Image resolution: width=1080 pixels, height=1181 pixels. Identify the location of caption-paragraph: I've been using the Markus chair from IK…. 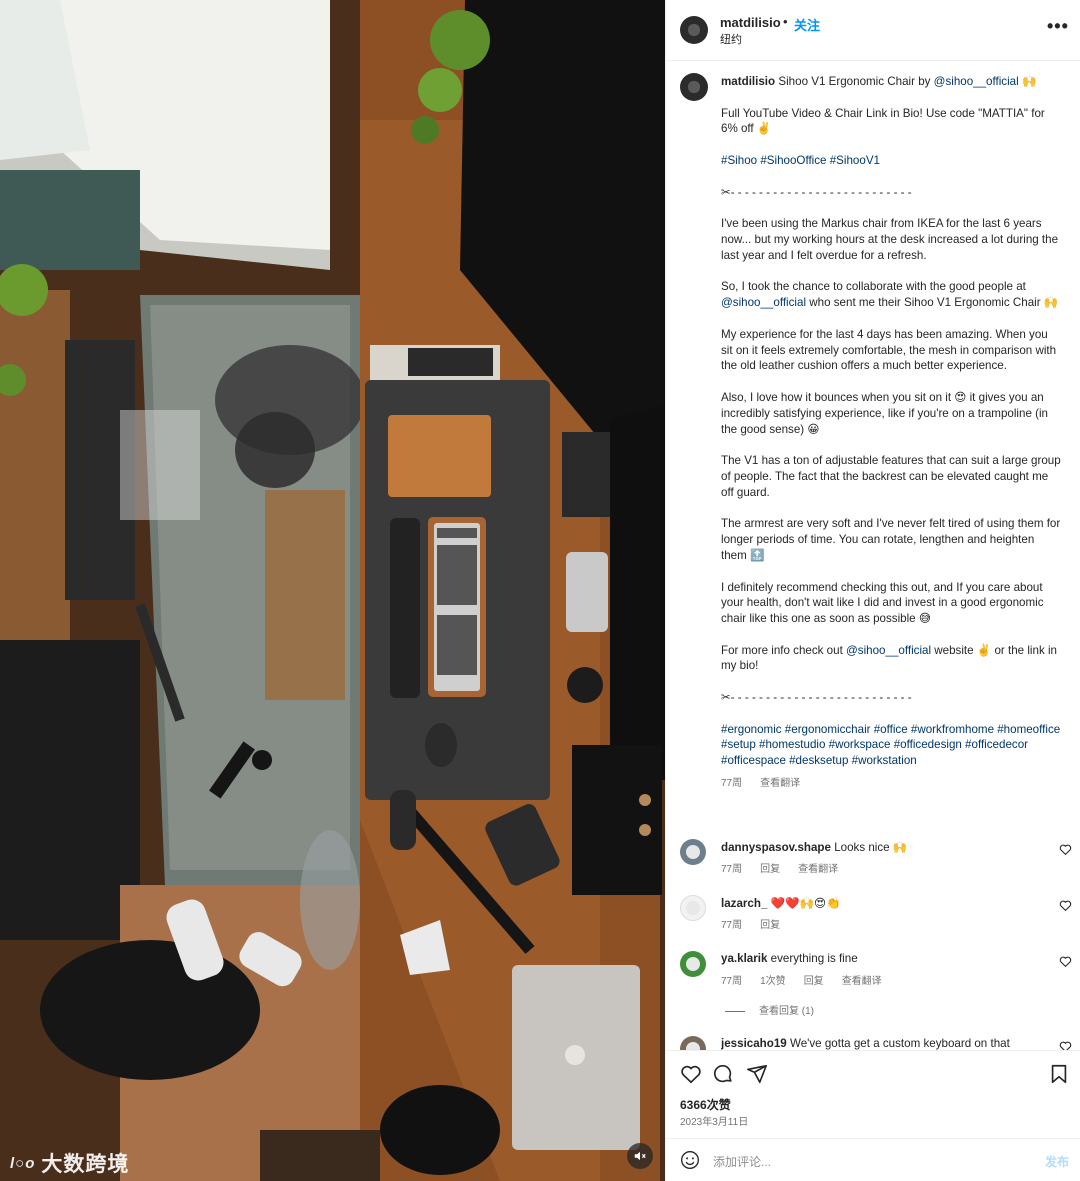
(891, 239).